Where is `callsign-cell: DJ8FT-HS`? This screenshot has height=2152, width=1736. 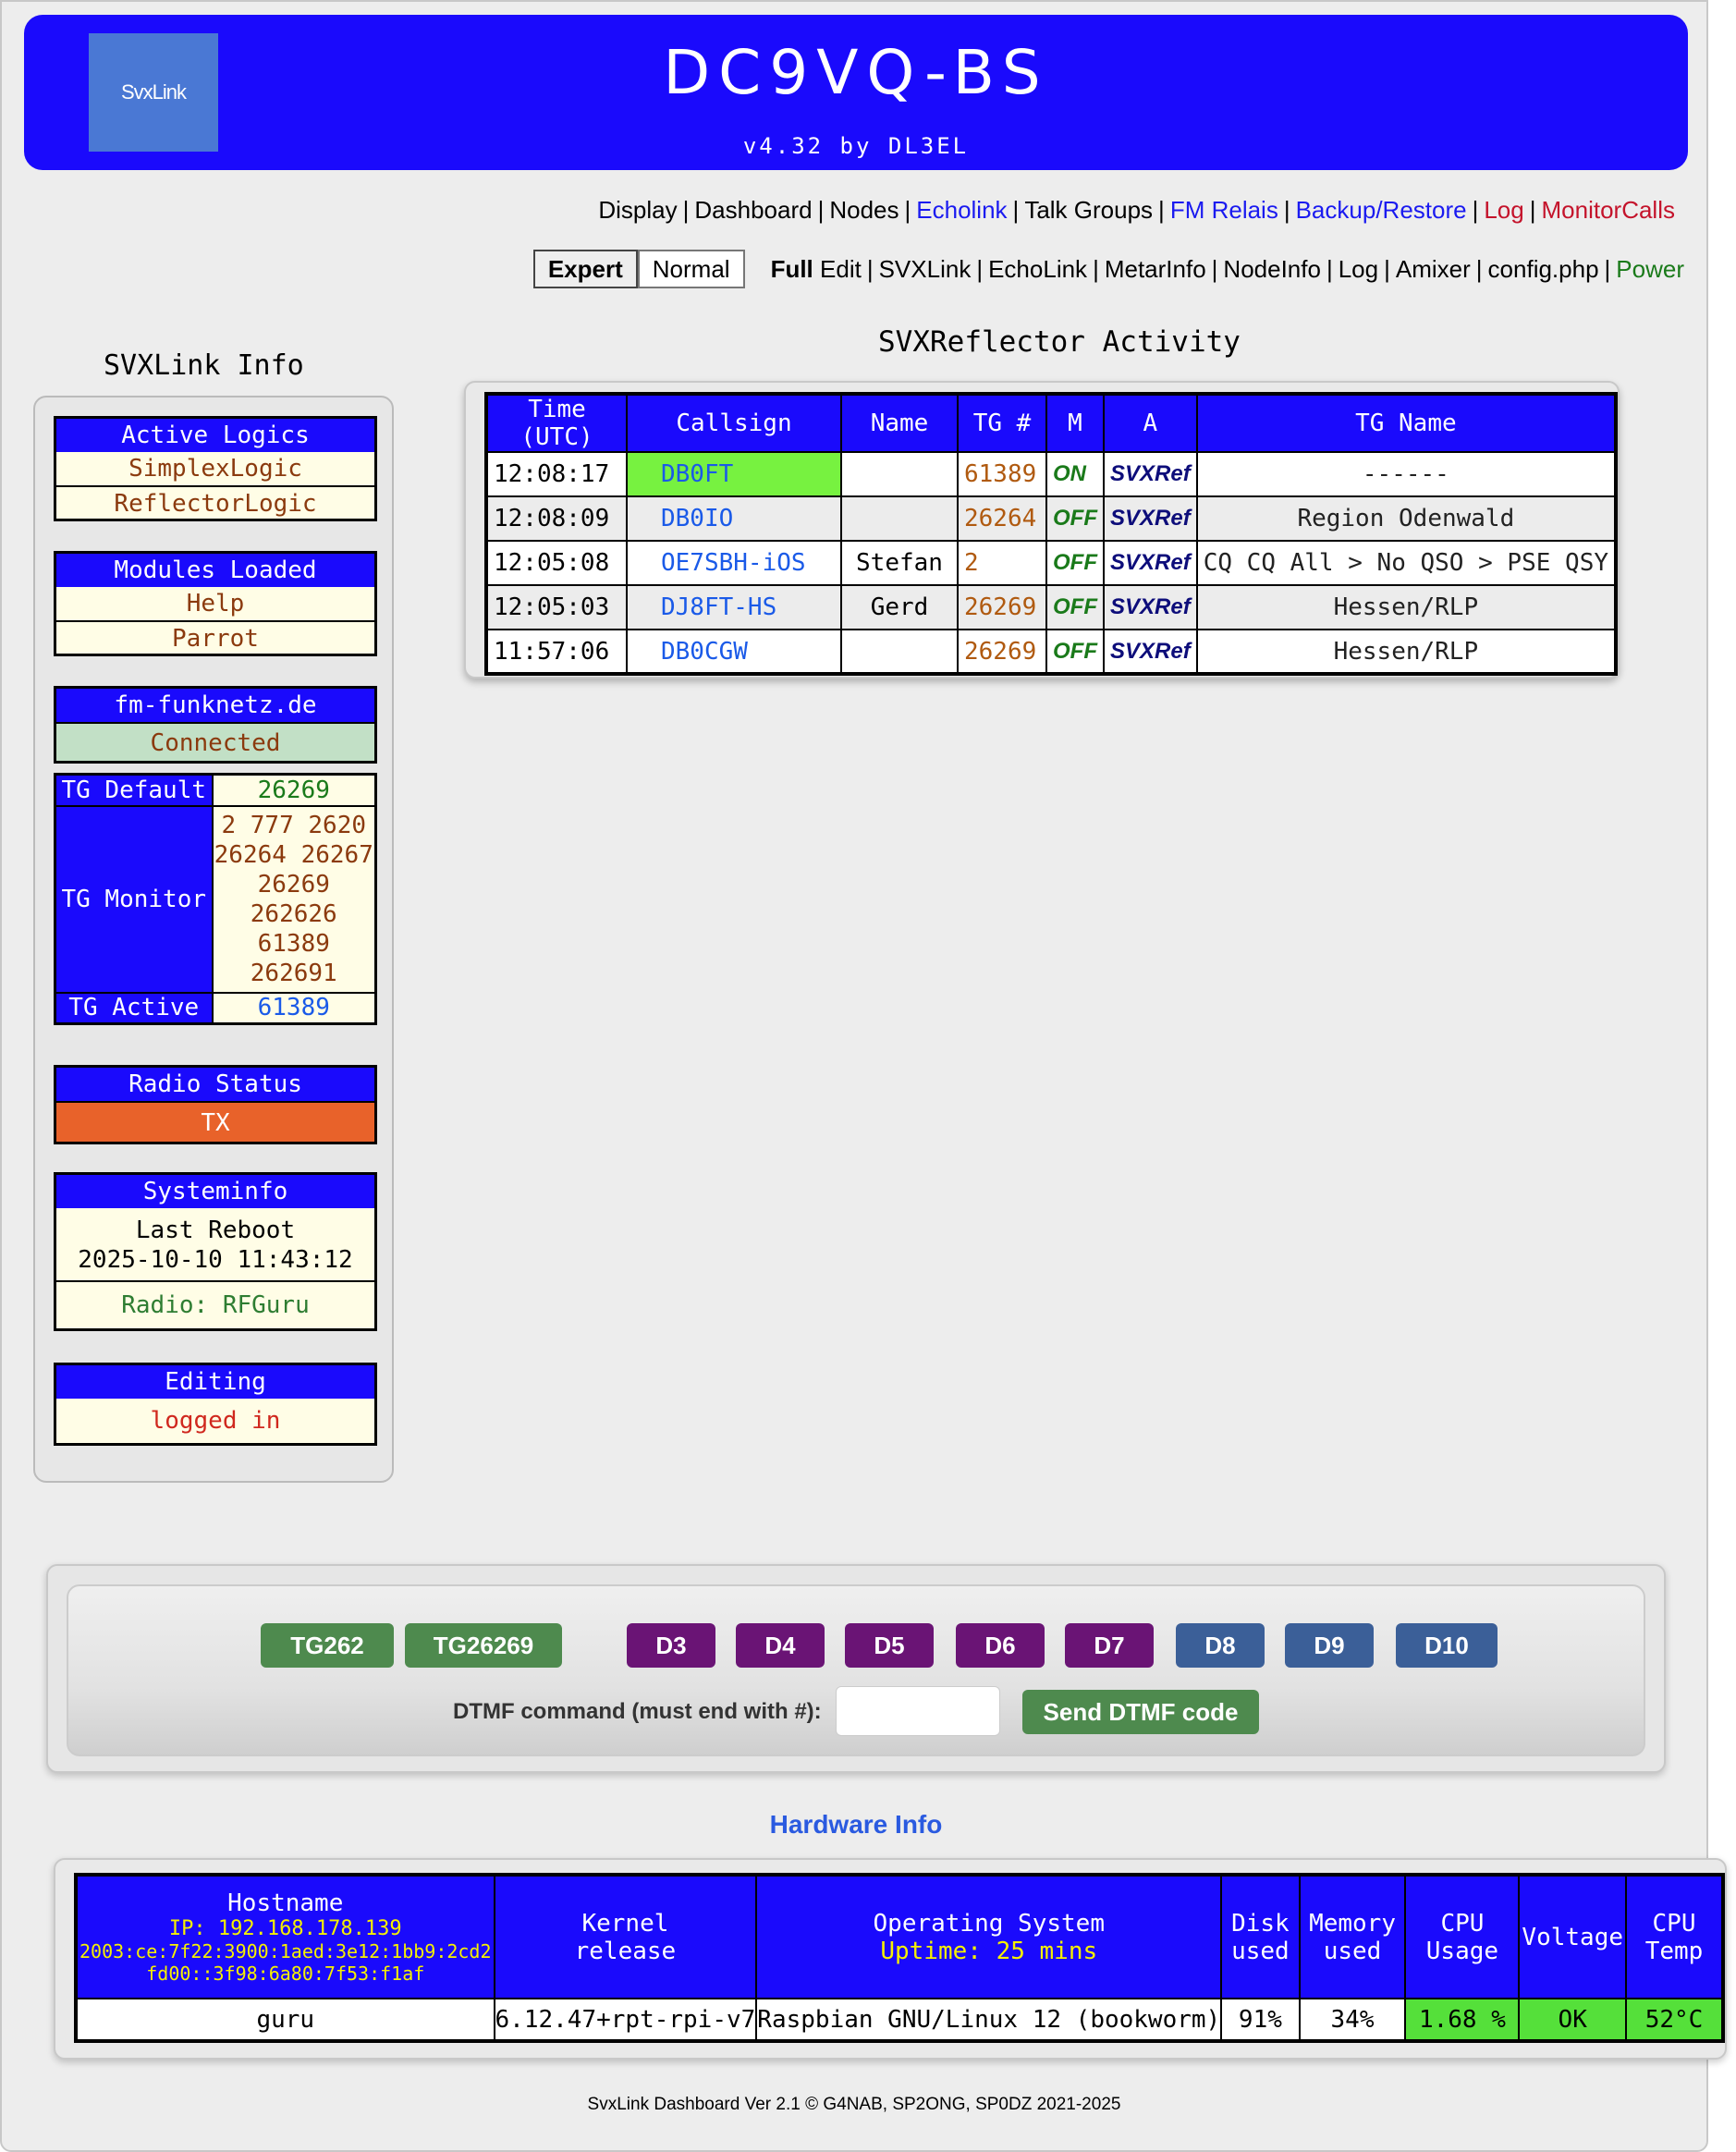
callsign-cell: DJ8FT-HS is located at coordinates (734, 607).